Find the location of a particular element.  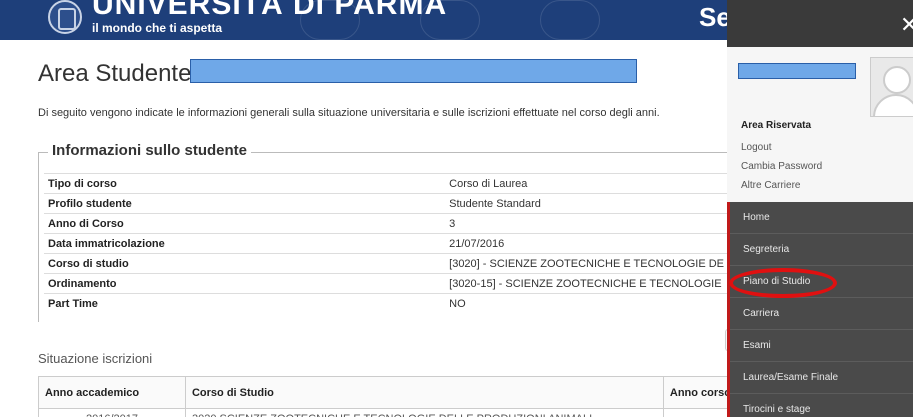

other-careers-link: Altre Carriere is located at coordinates (770, 185).